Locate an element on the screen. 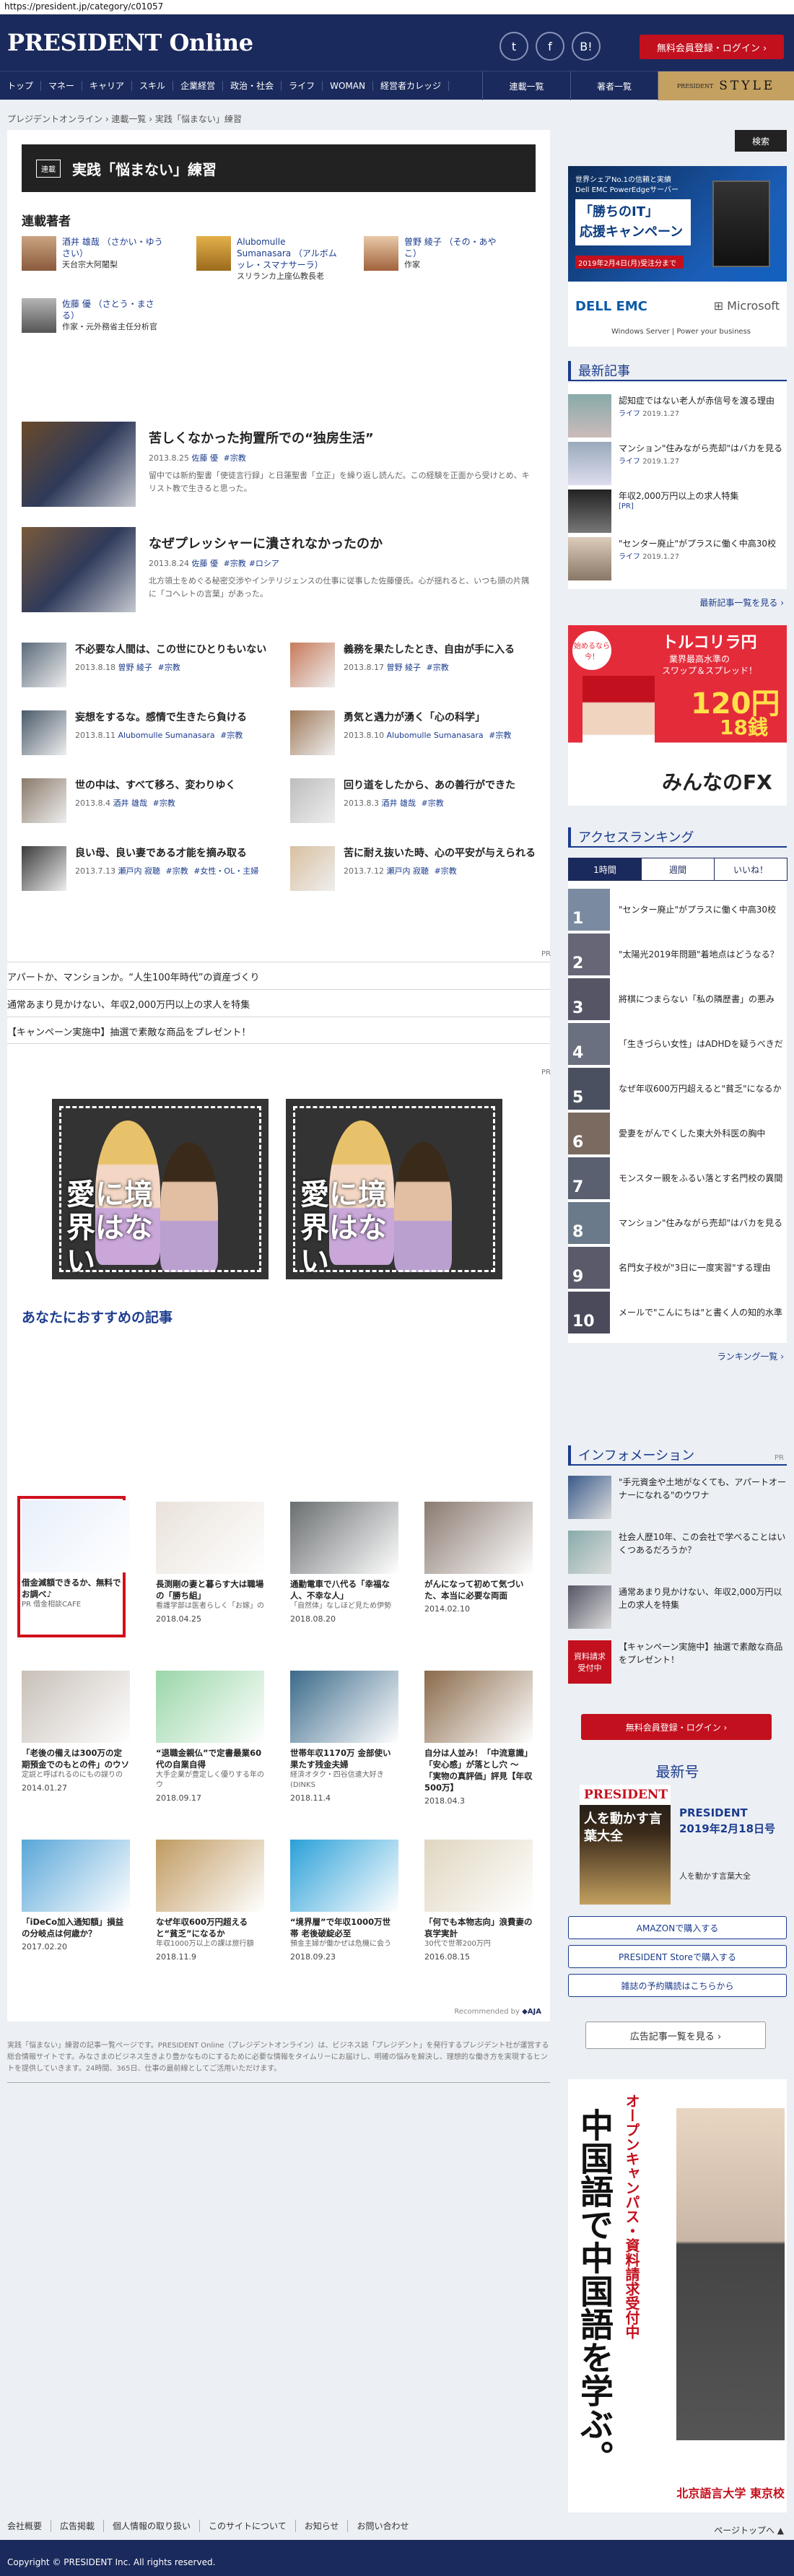  nav-author-list: 著者一覧 is located at coordinates (614, 85).